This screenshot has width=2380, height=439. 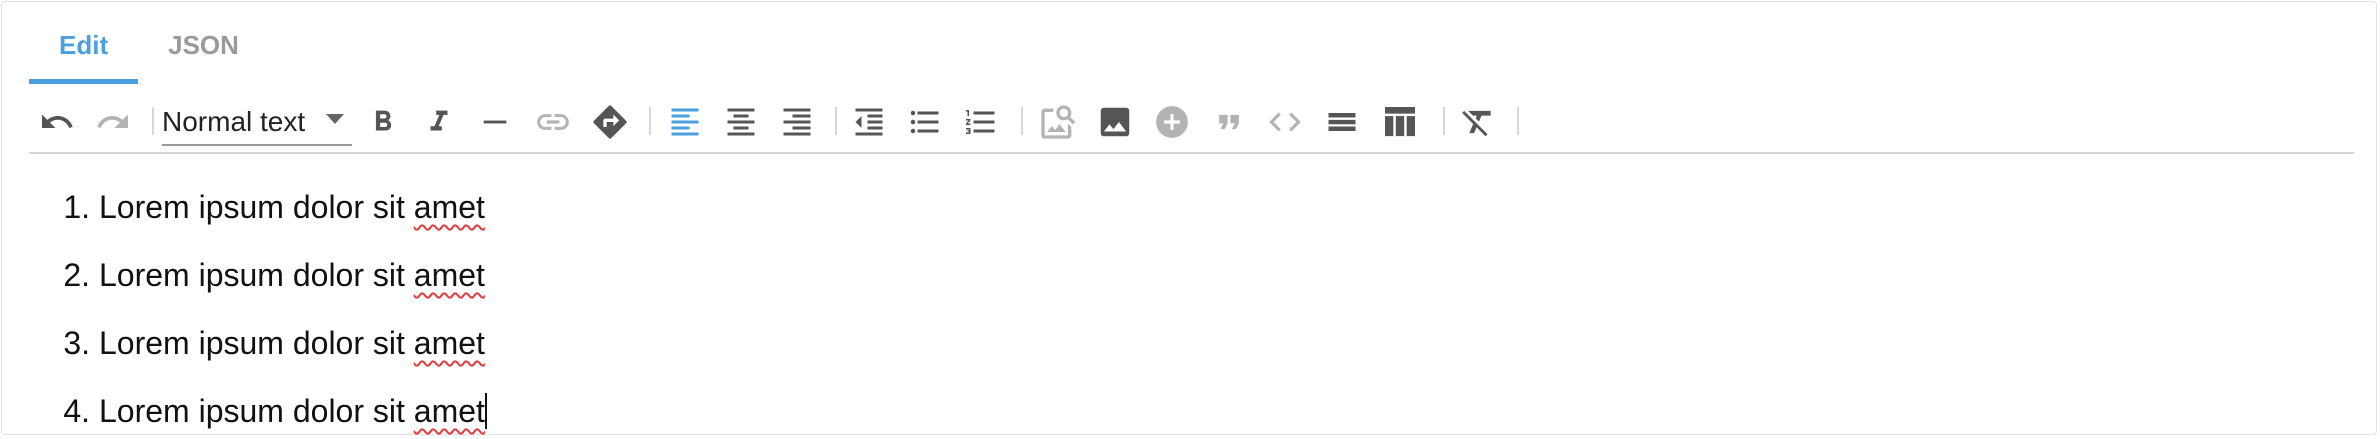 I want to click on list-item: 3. Lorem ipsum dolor sit amet, so click(x=257, y=343).